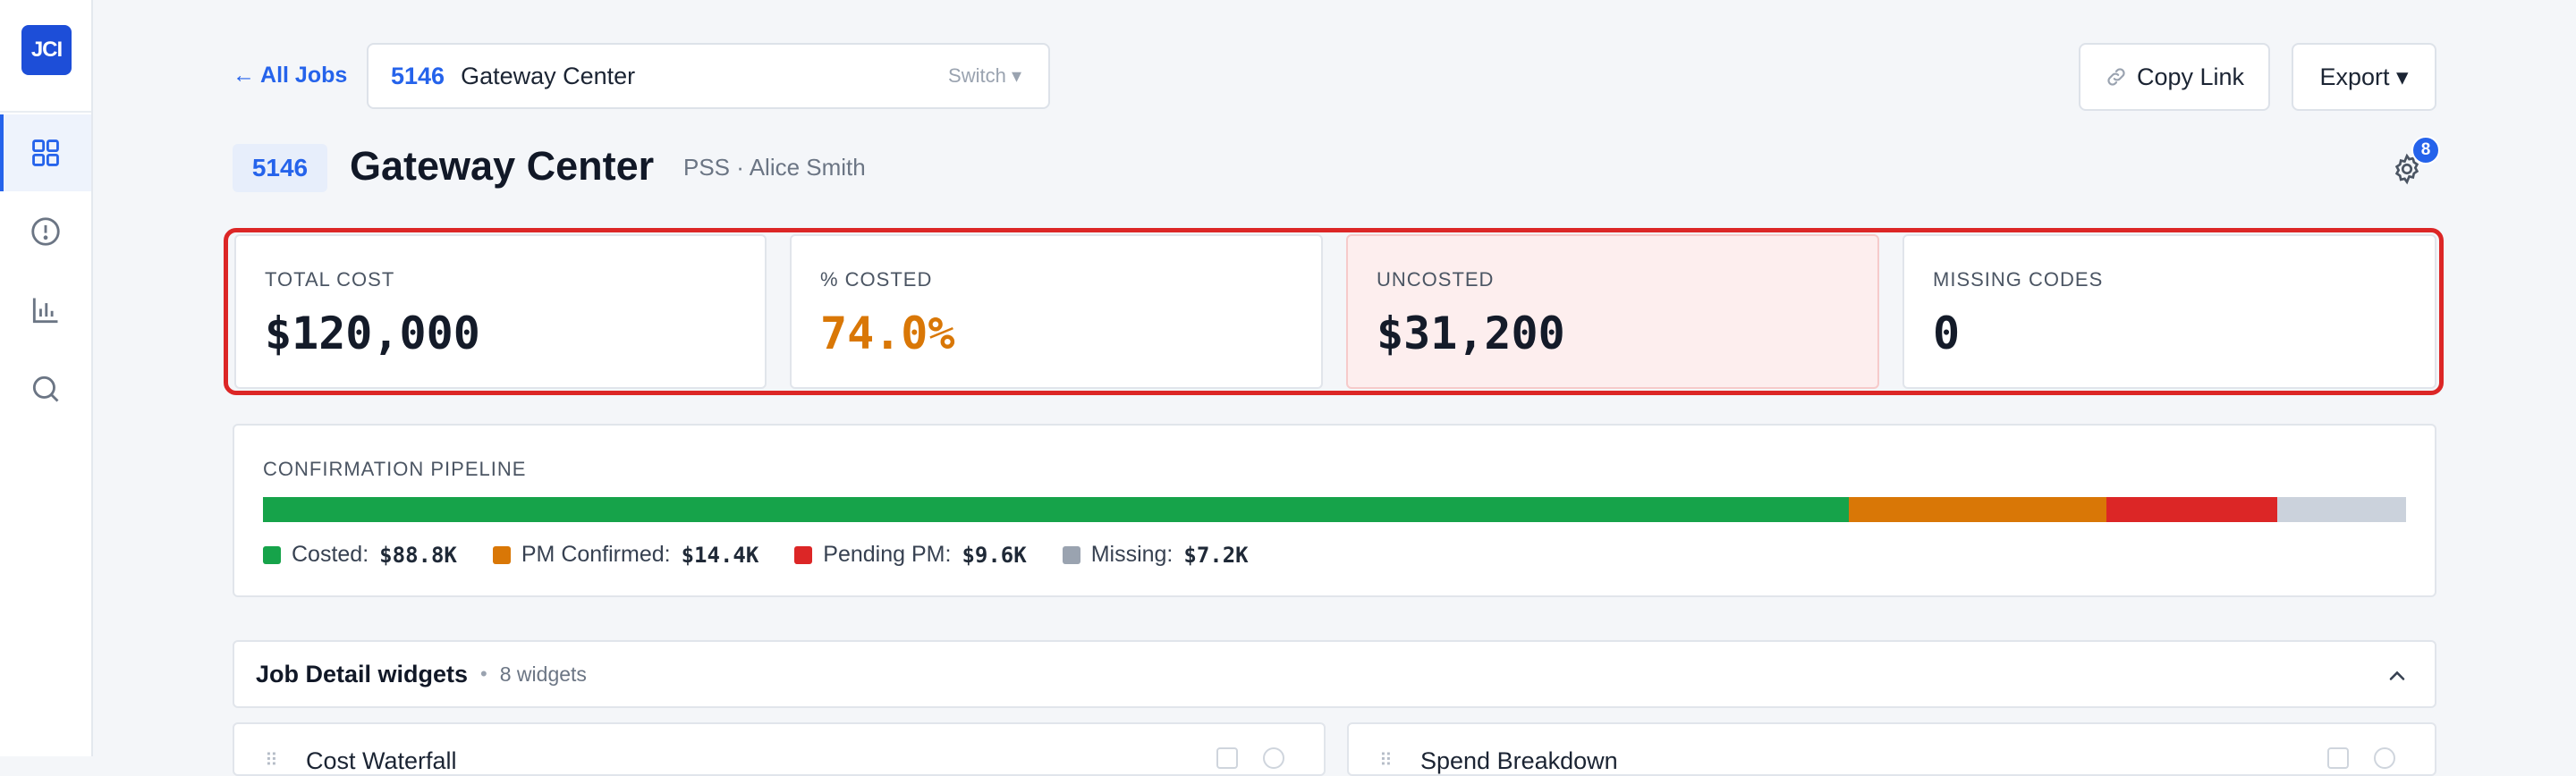 The width and height of the screenshot is (2576, 776). I want to click on kpi-value: $31,200, so click(1471, 333).